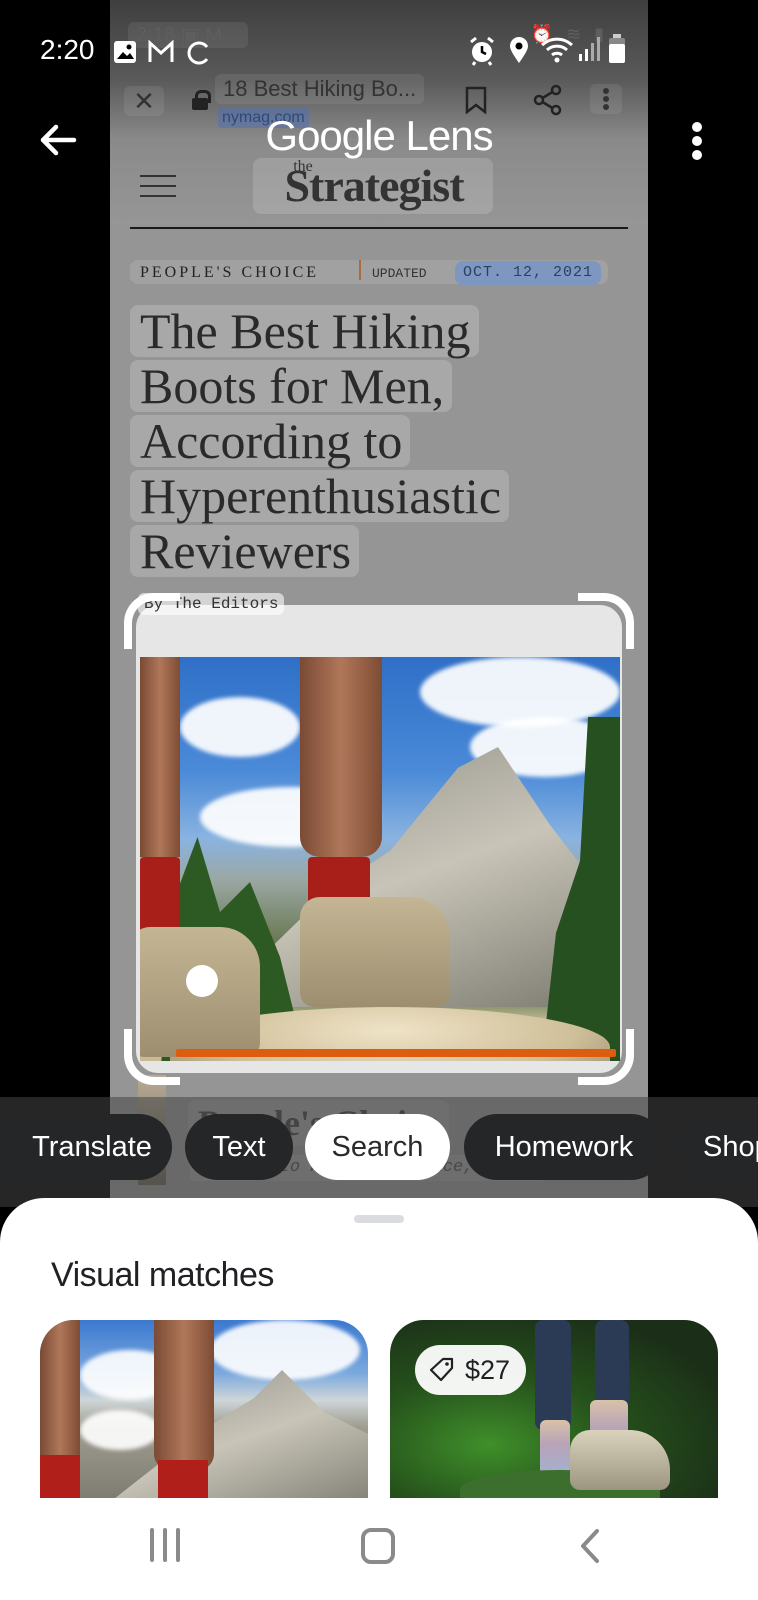 Image resolution: width=758 pixels, height=1600 pixels. I want to click on captured-kicker-separator, so click(360, 270).